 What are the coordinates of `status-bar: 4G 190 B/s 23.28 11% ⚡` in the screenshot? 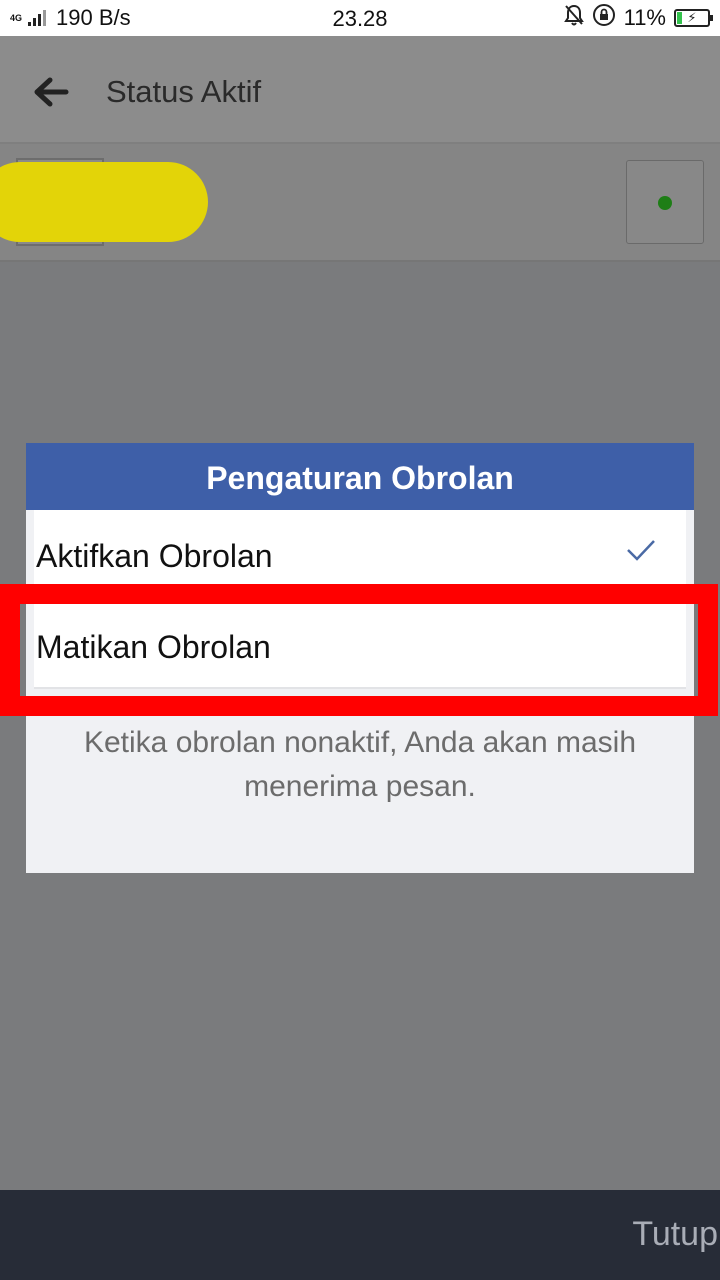 It's located at (360, 18).